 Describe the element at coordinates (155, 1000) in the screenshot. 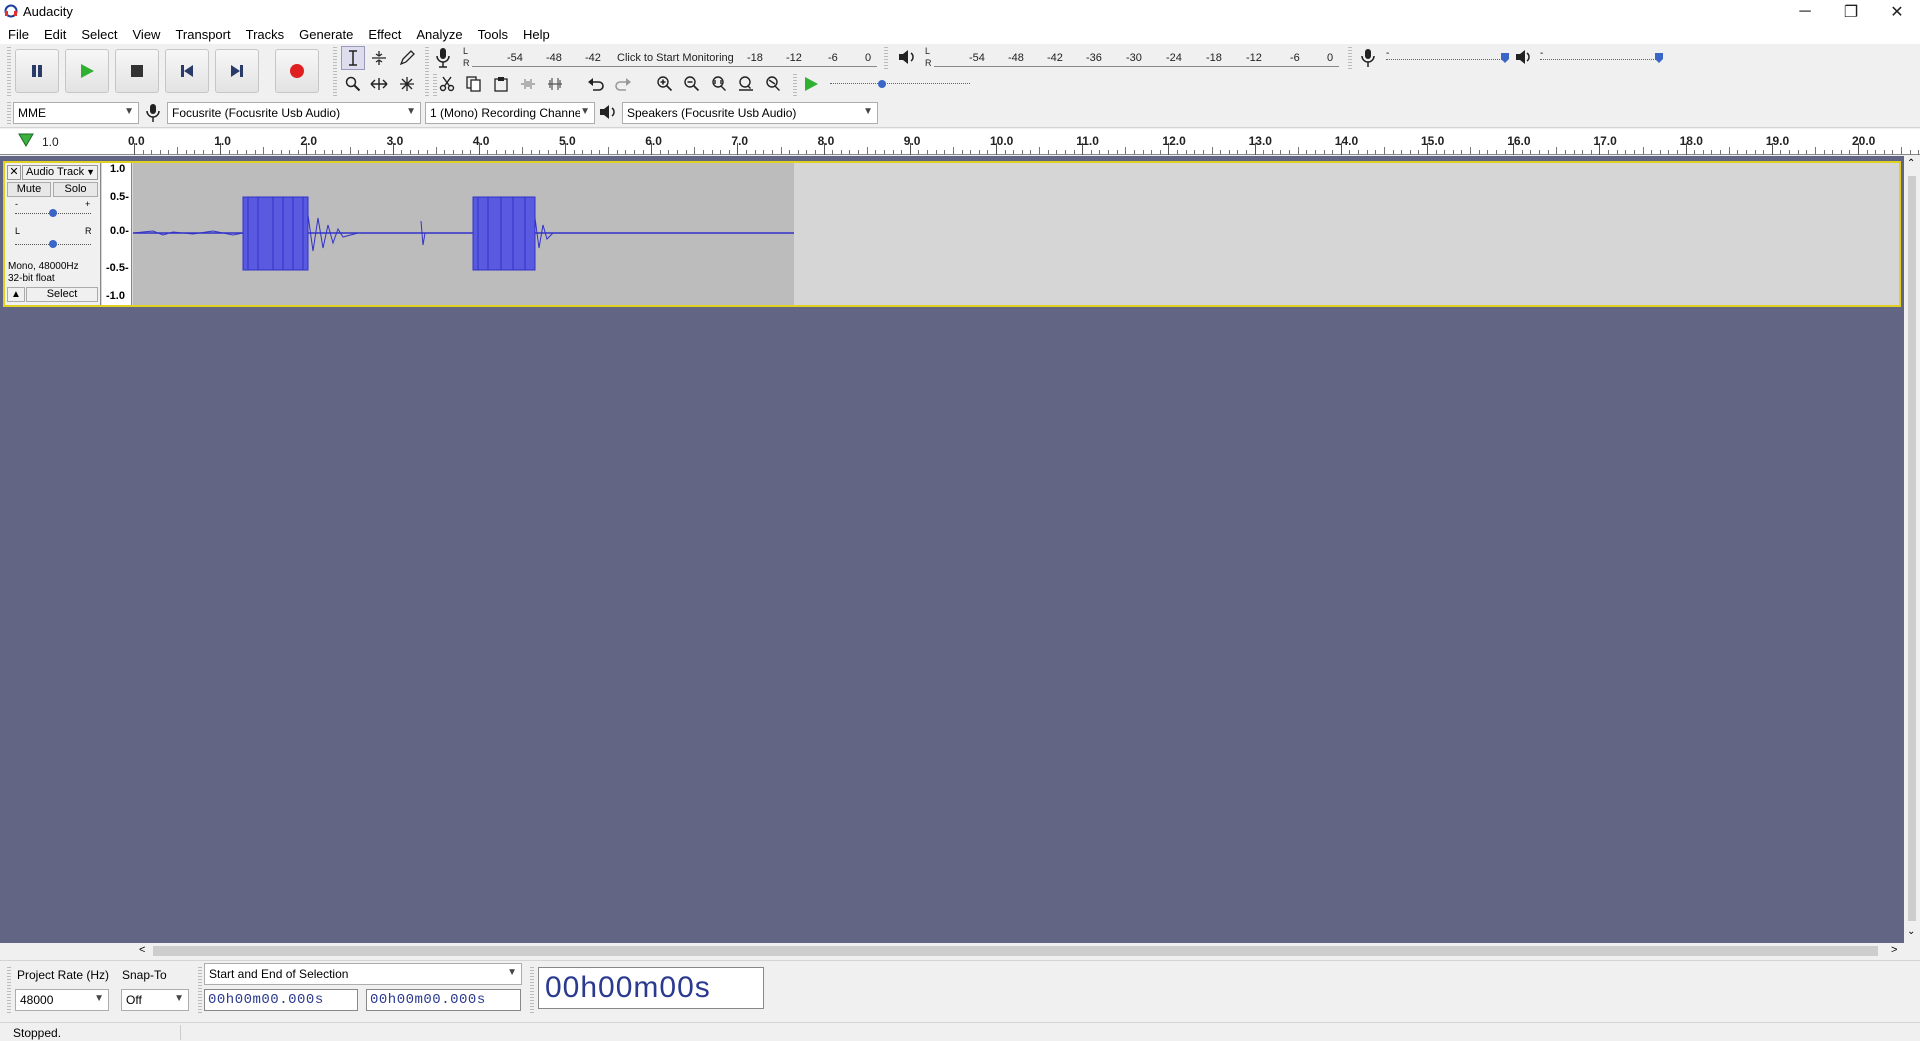

I see `snap-to-select: Off ▼` at that location.